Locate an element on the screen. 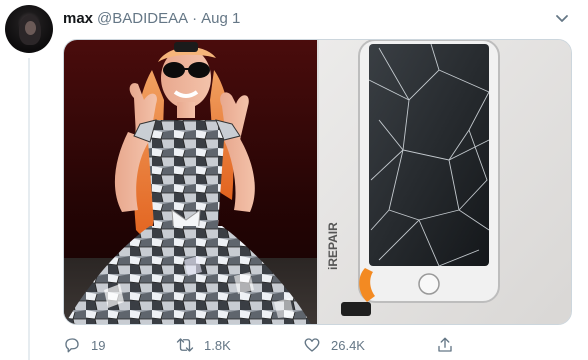 The height and width of the screenshot is (360, 588). avatar is located at coordinates (29, 29).